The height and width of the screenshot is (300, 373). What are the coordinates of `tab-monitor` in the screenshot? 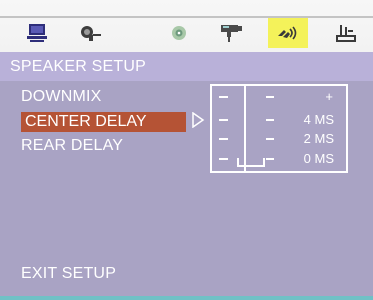 It's located at (37, 33).